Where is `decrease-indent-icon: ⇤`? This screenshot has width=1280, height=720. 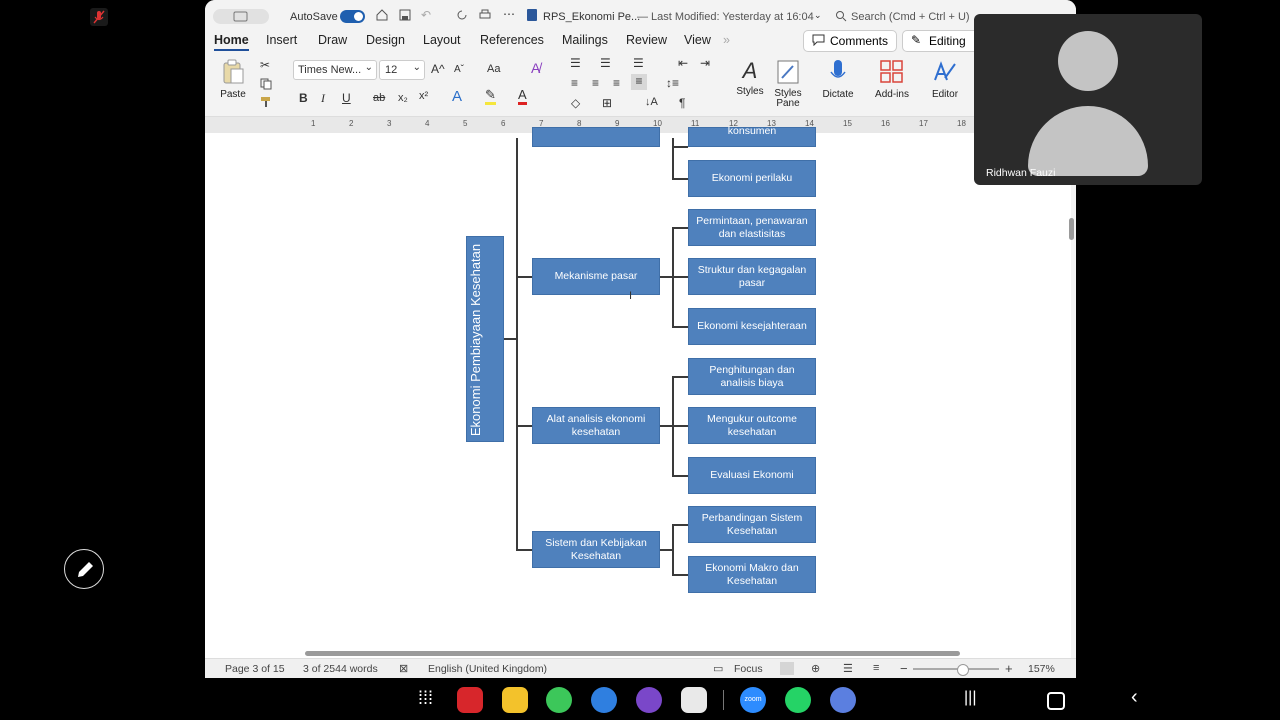
decrease-indent-icon: ⇤ is located at coordinates (683, 63).